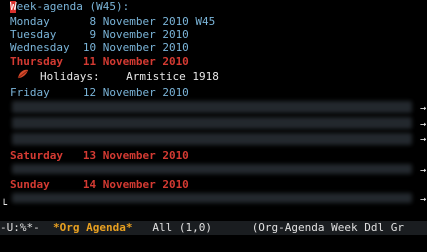 The height and width of the screenshot is (252, 427). What do you see at coordinates (99, 156) in the screenshot?
I see `agenda-day-saturday: Saturday 13 November 2010` at bounding box center [99, 156].